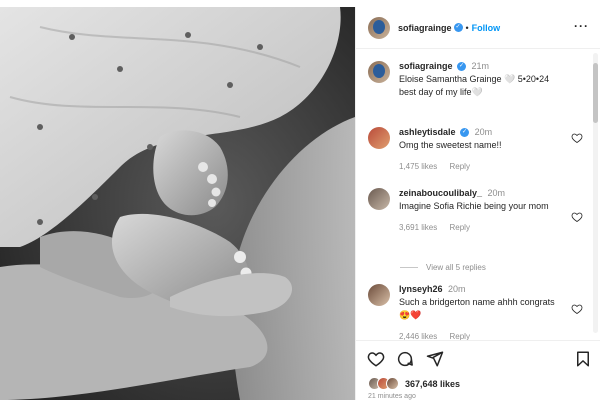 The height and width of the screenshot is (400, 600). I want to click on comment-username: zeinaboucoulibaly_, so click(440, 193).